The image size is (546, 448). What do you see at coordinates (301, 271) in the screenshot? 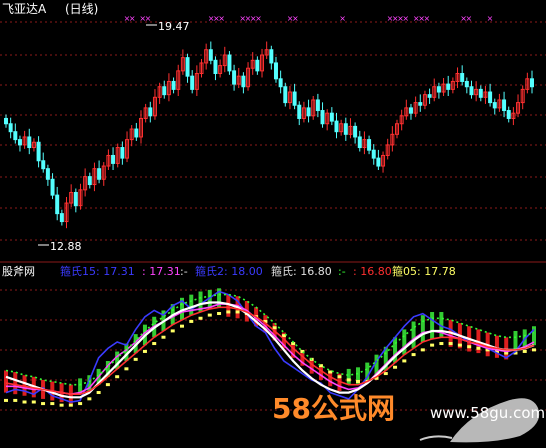
I see `legend-5: 箍氏: 16.80` at bounding box center [301, 271].